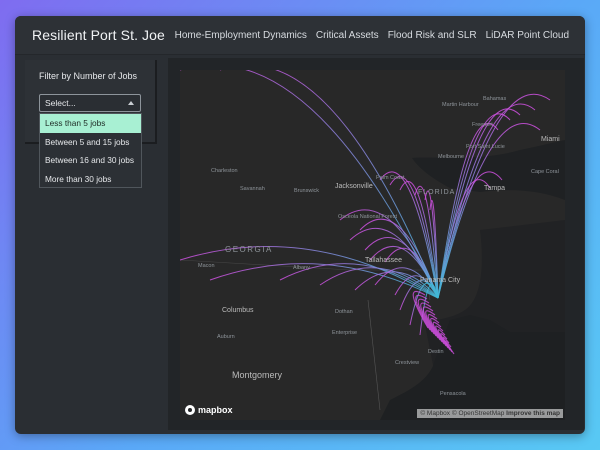  What do you see at coordinates (432, 35) in the screenshot?
I see `nav-flood-risk: Flood Risk and SLR` at bounding box center [432, 35].